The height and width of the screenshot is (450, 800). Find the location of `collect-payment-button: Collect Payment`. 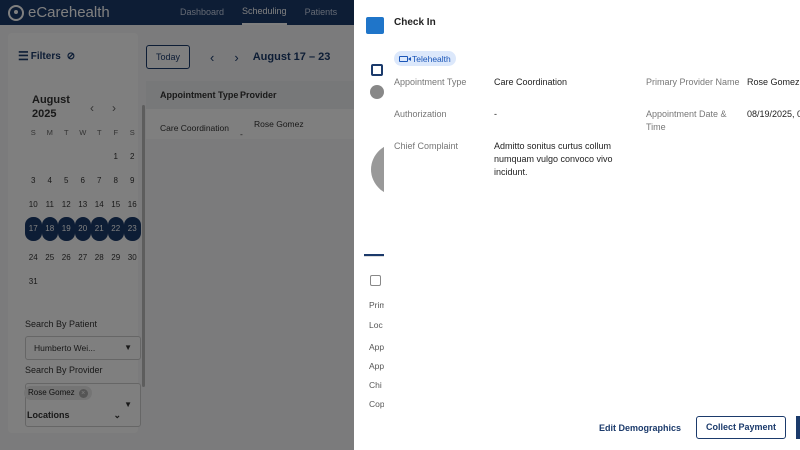

collect-payment-button: Collect Payment is located at coordinates (740, 427).